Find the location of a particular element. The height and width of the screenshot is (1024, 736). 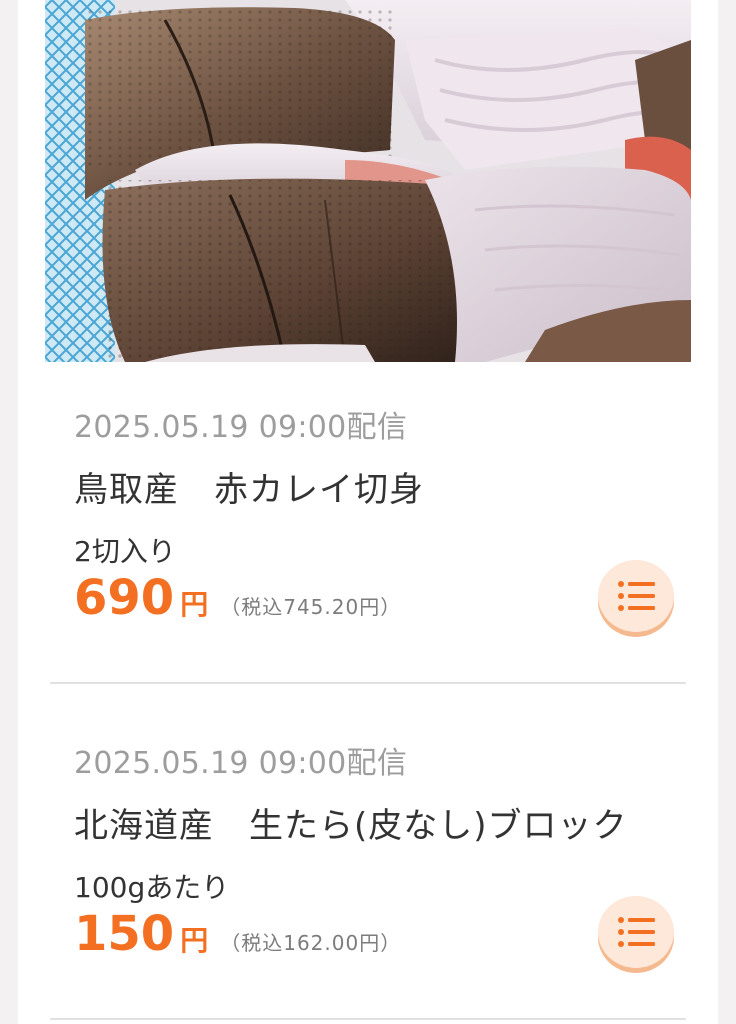

product-title: 北海道産 生たら(皮なし)ブロック is located at coordinates (351, 822).